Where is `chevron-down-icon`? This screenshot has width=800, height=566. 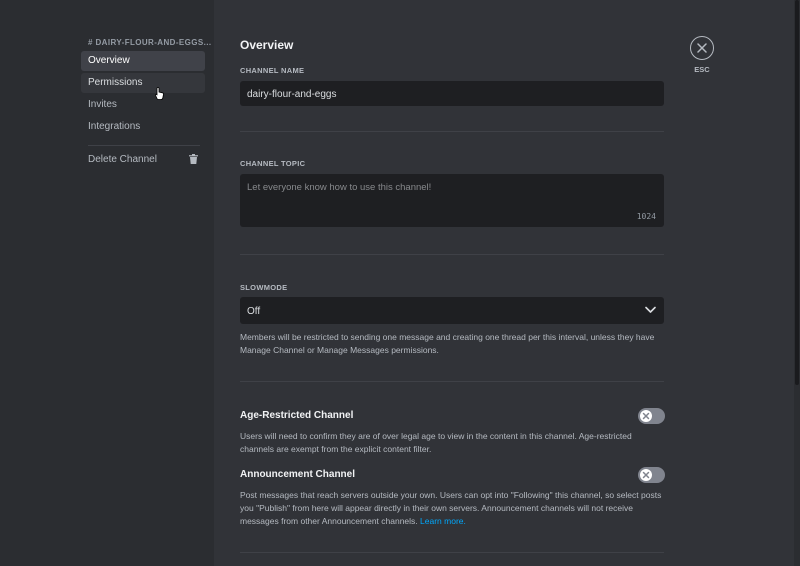 chevron-down-icon is located at coordinates (650, 309).